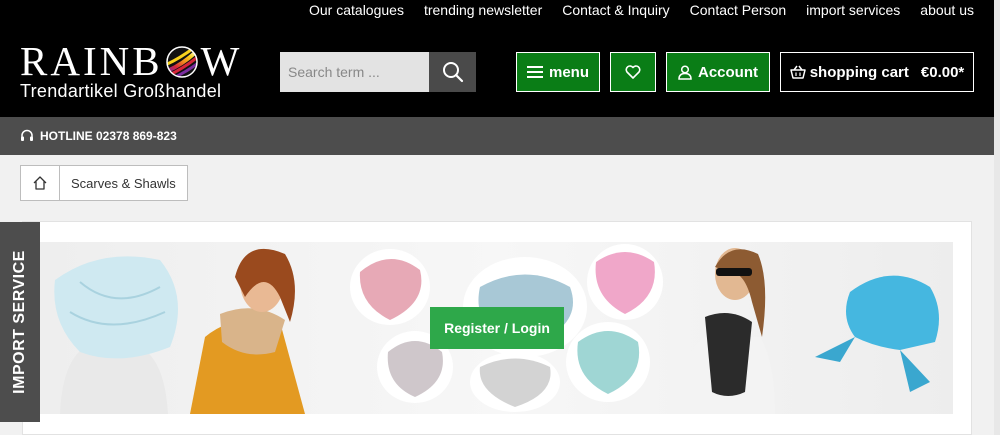  I want to click on account-button: Account, so click(718, 72).